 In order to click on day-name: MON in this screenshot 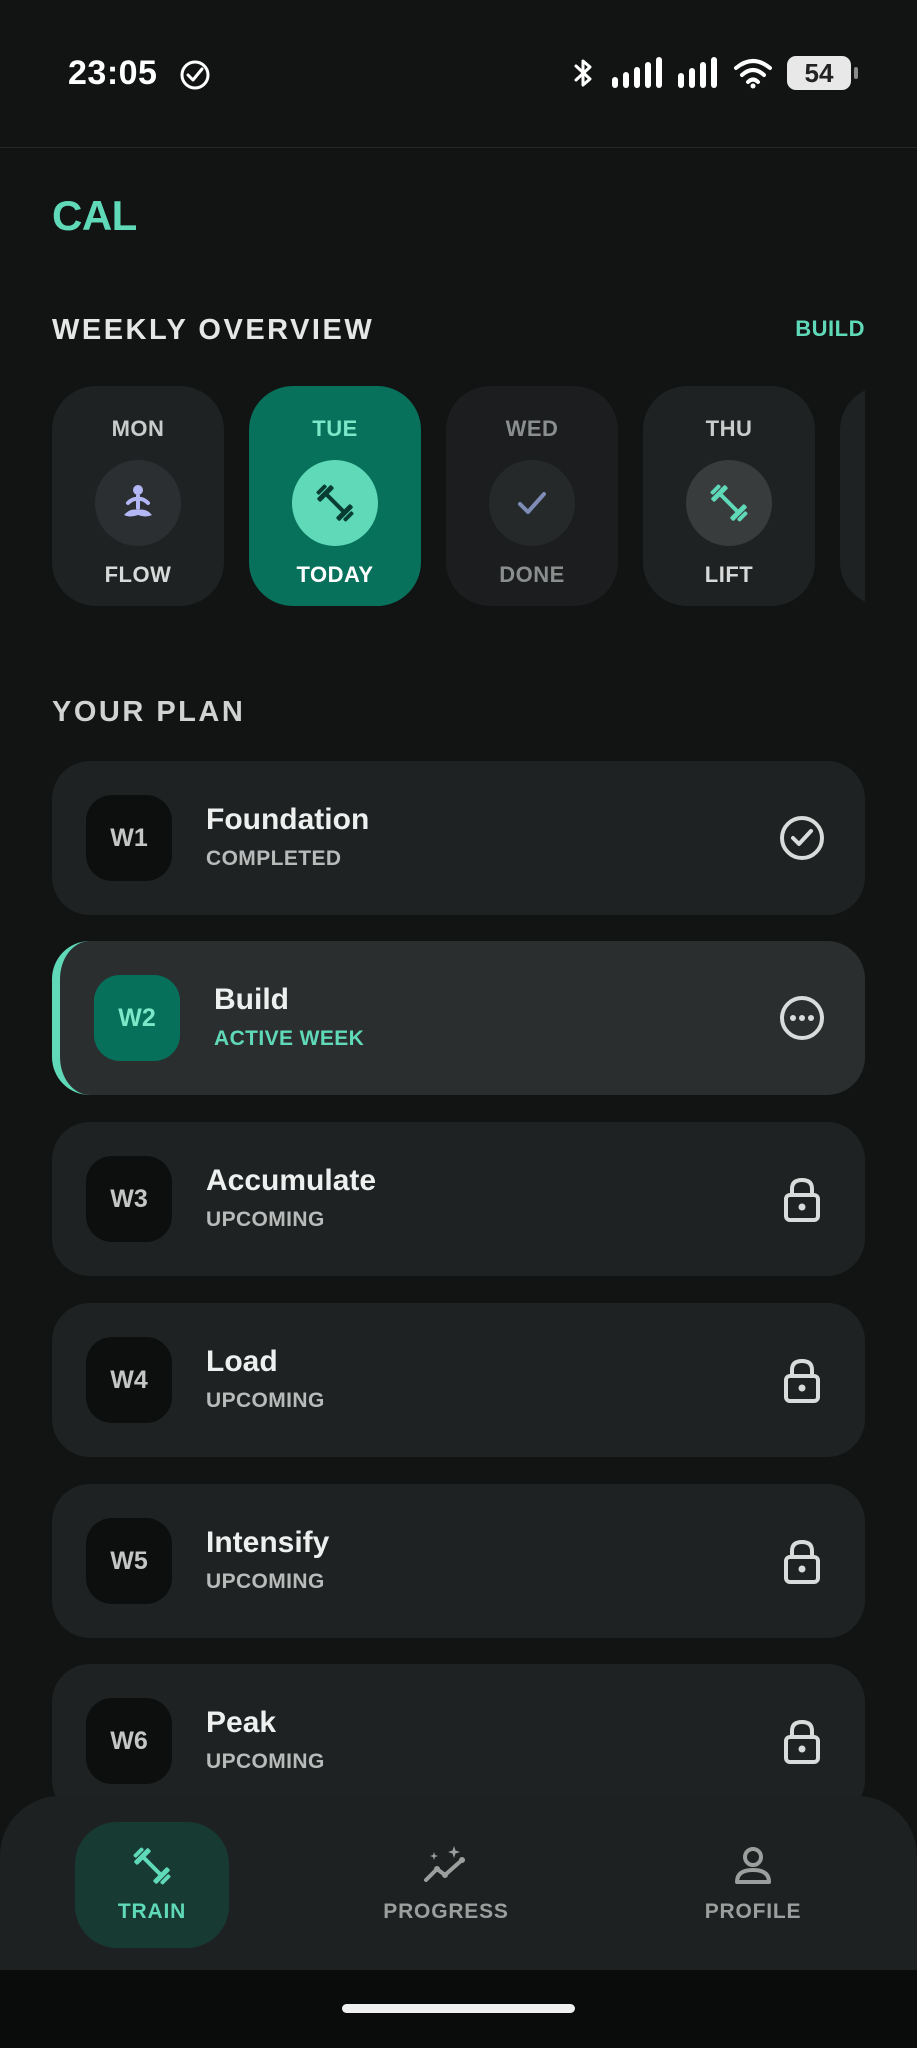, I will do `click(138, 428)`.